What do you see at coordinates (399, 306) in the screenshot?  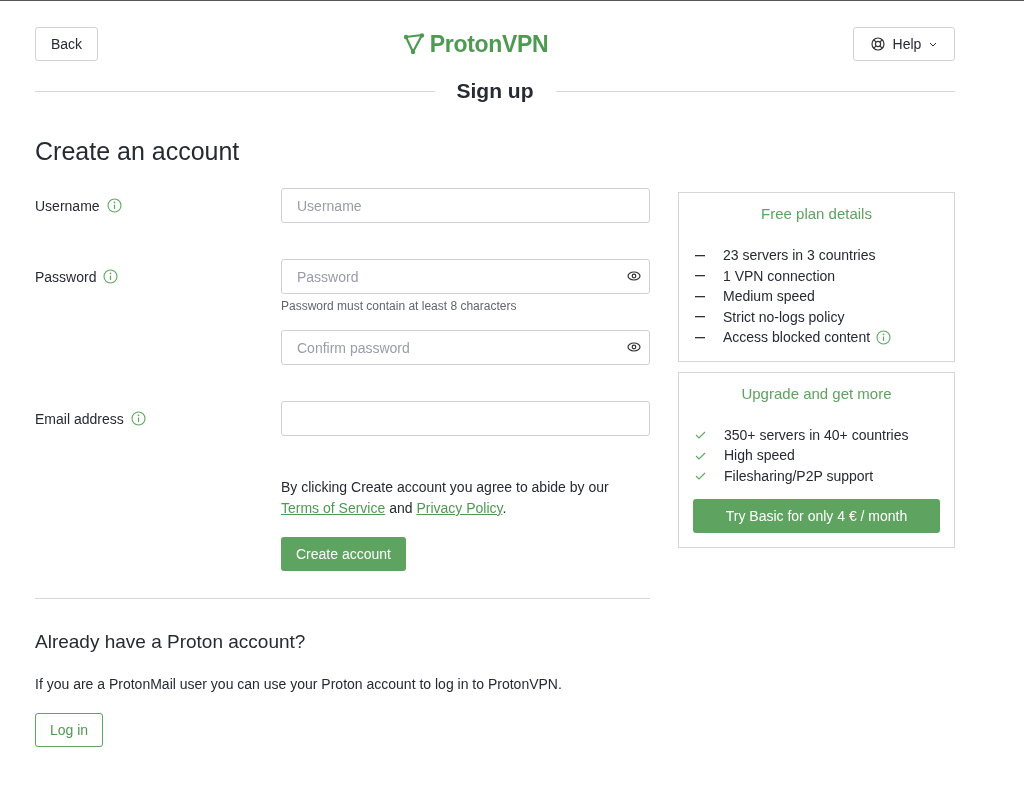 I see `hint-text: Password must contain at least 8 characters` at bounding box center [399, 306].